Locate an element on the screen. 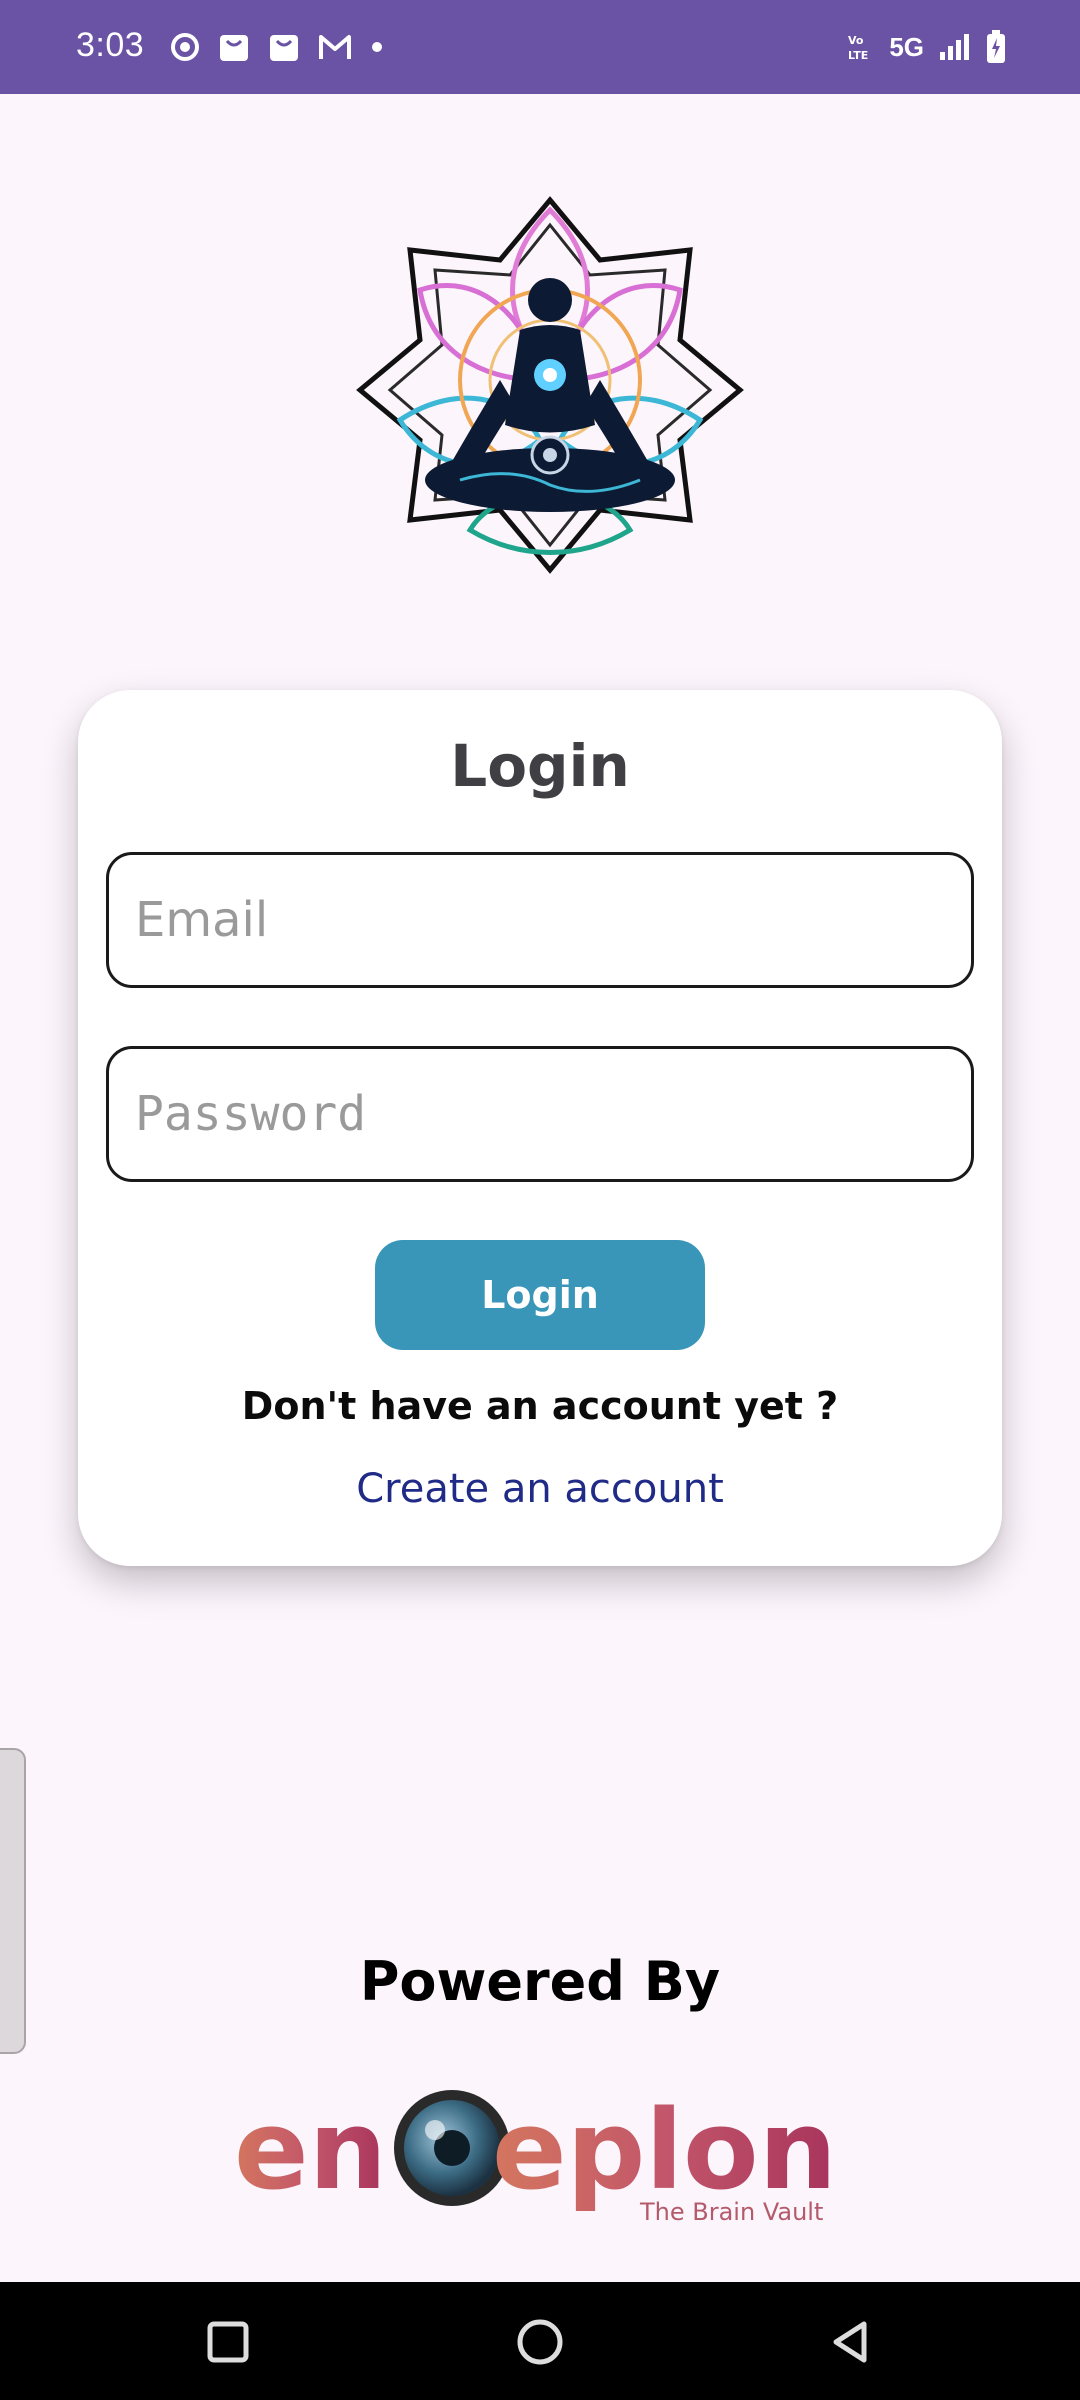  meditation-mandala-logo-icon is located at coordinates (550, 385).